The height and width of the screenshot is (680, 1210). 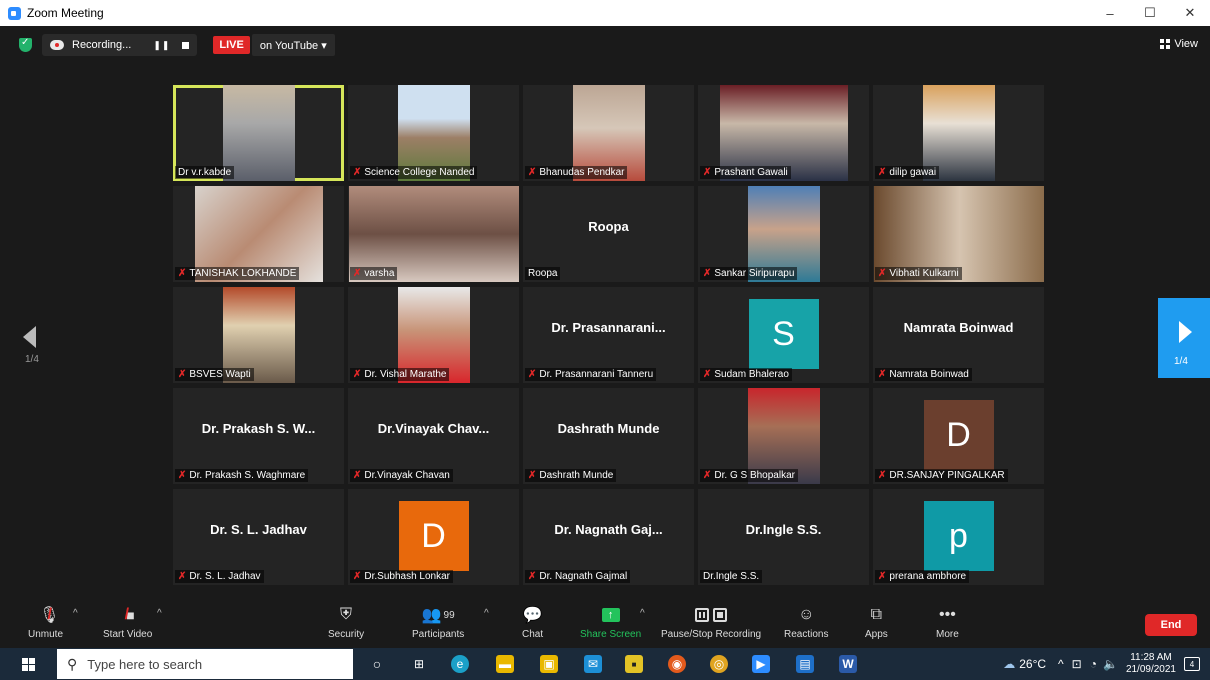 I want to click on participant-avatar: D, so click(x=958, y=435).